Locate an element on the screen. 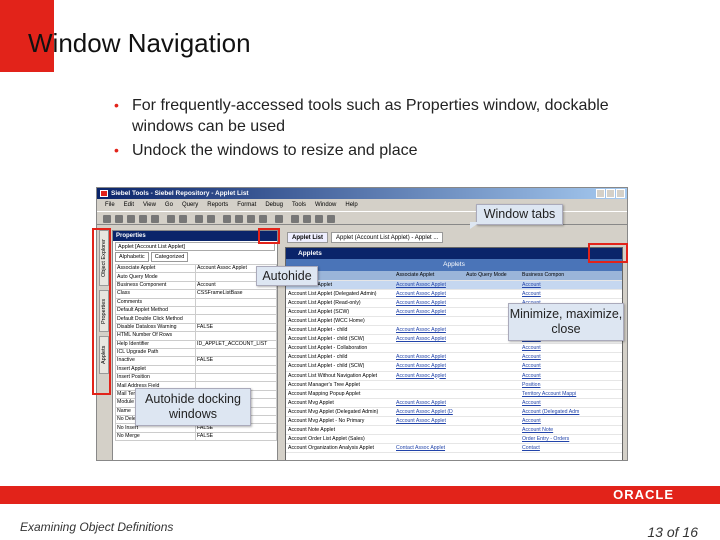 The width and height of the screenshot is (720, 540). property-row: Help Identifier ID_APPLET_ACCOUNT_LIST is located at coordinates (196, 344).